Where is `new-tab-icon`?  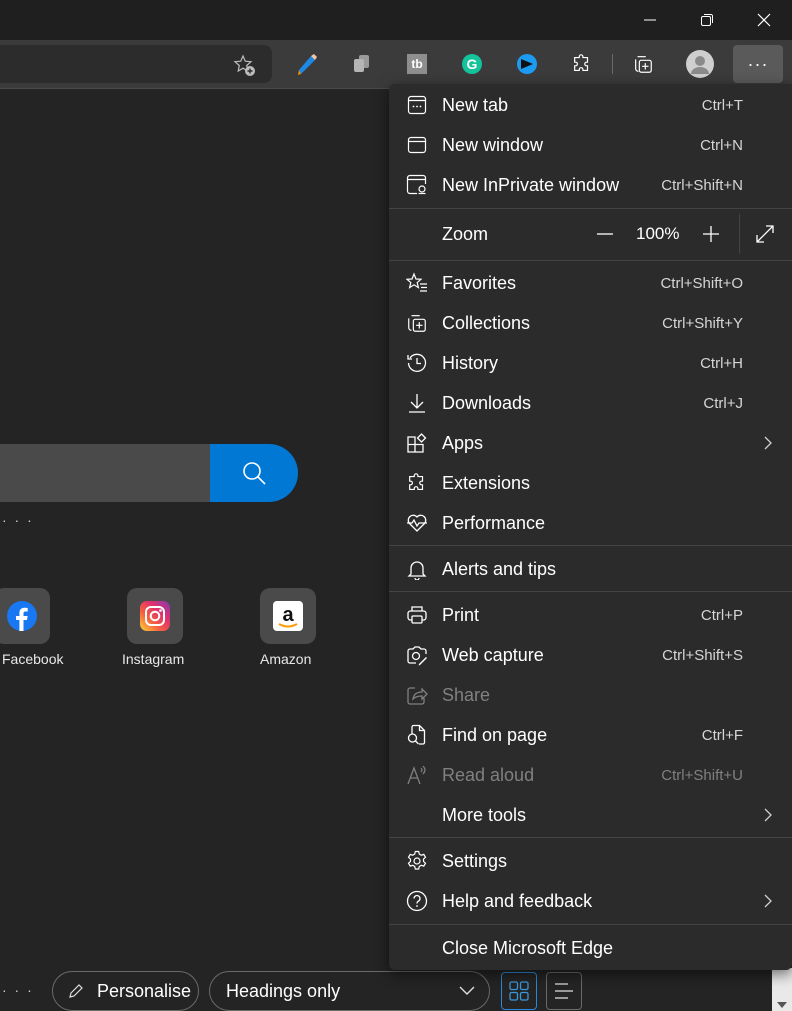
new-tab-icon is located at coordinates (417, 105).